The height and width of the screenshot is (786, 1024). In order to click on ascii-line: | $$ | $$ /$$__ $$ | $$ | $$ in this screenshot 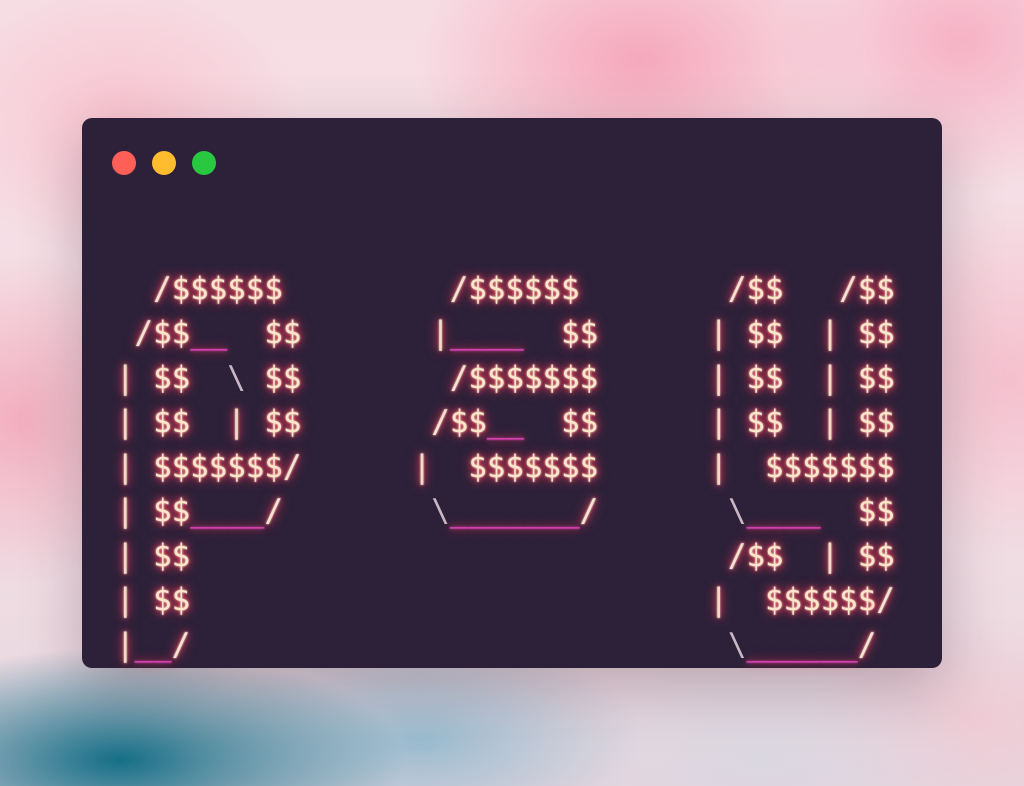, I will do `click(505, 422)`.